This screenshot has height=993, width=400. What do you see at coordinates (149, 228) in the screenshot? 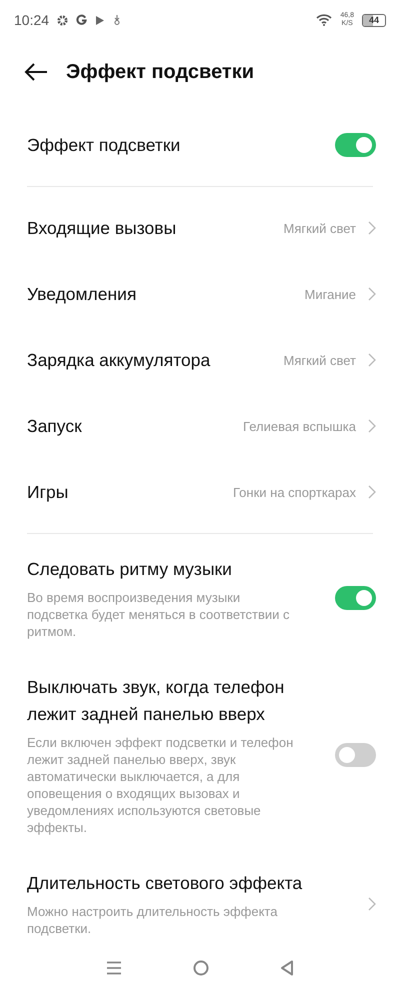
I see `setting-title: Входящие вызовы` at bounding box center [149, 228].